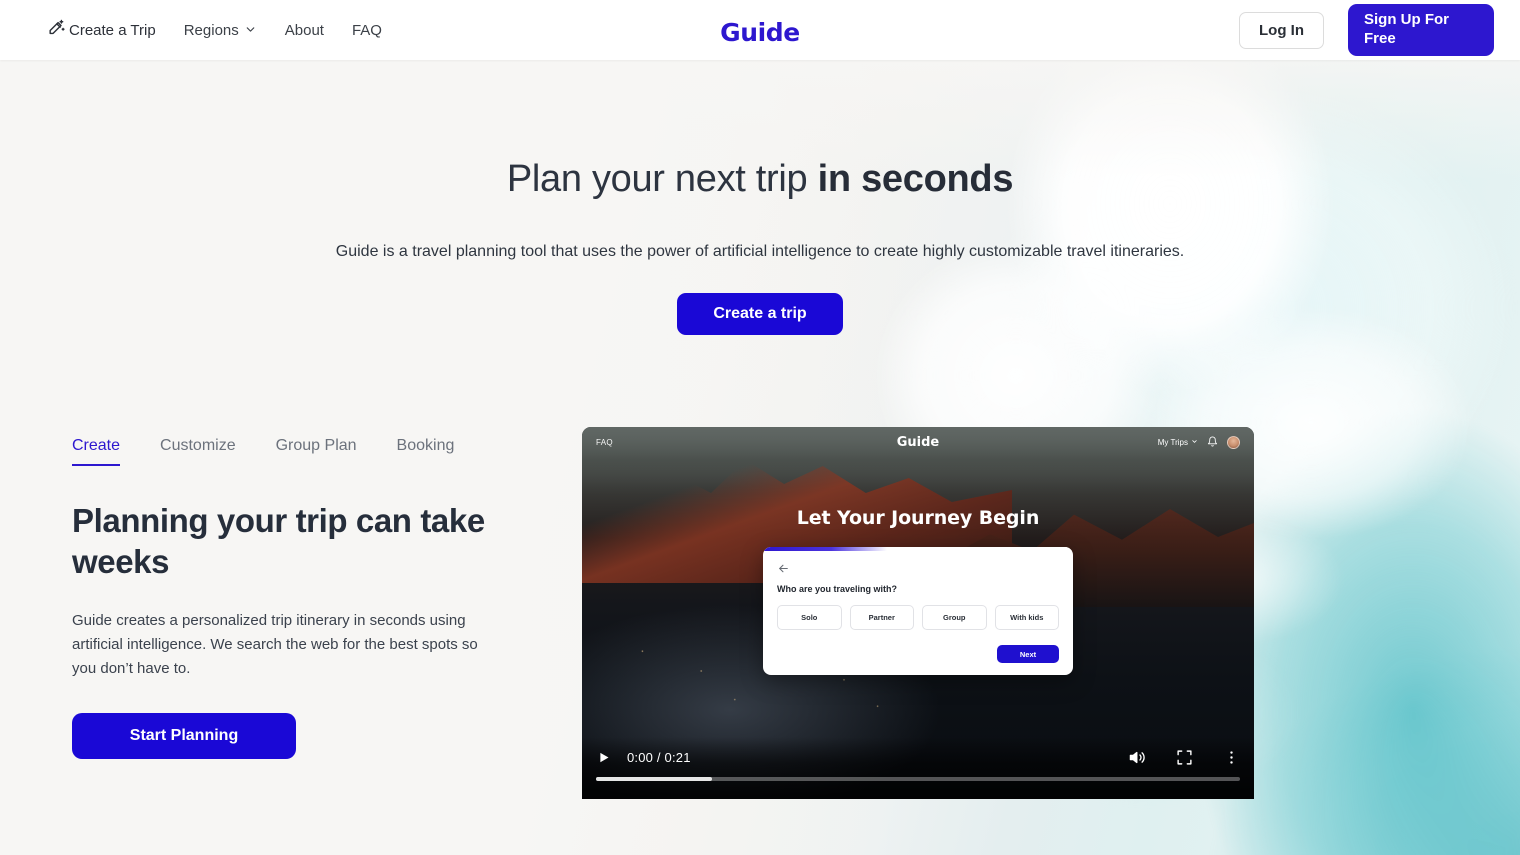  What do you see at coordinates (1231, 757) in the screenshot?
I see `more-options-icon` at bounding box center [1231, 757].